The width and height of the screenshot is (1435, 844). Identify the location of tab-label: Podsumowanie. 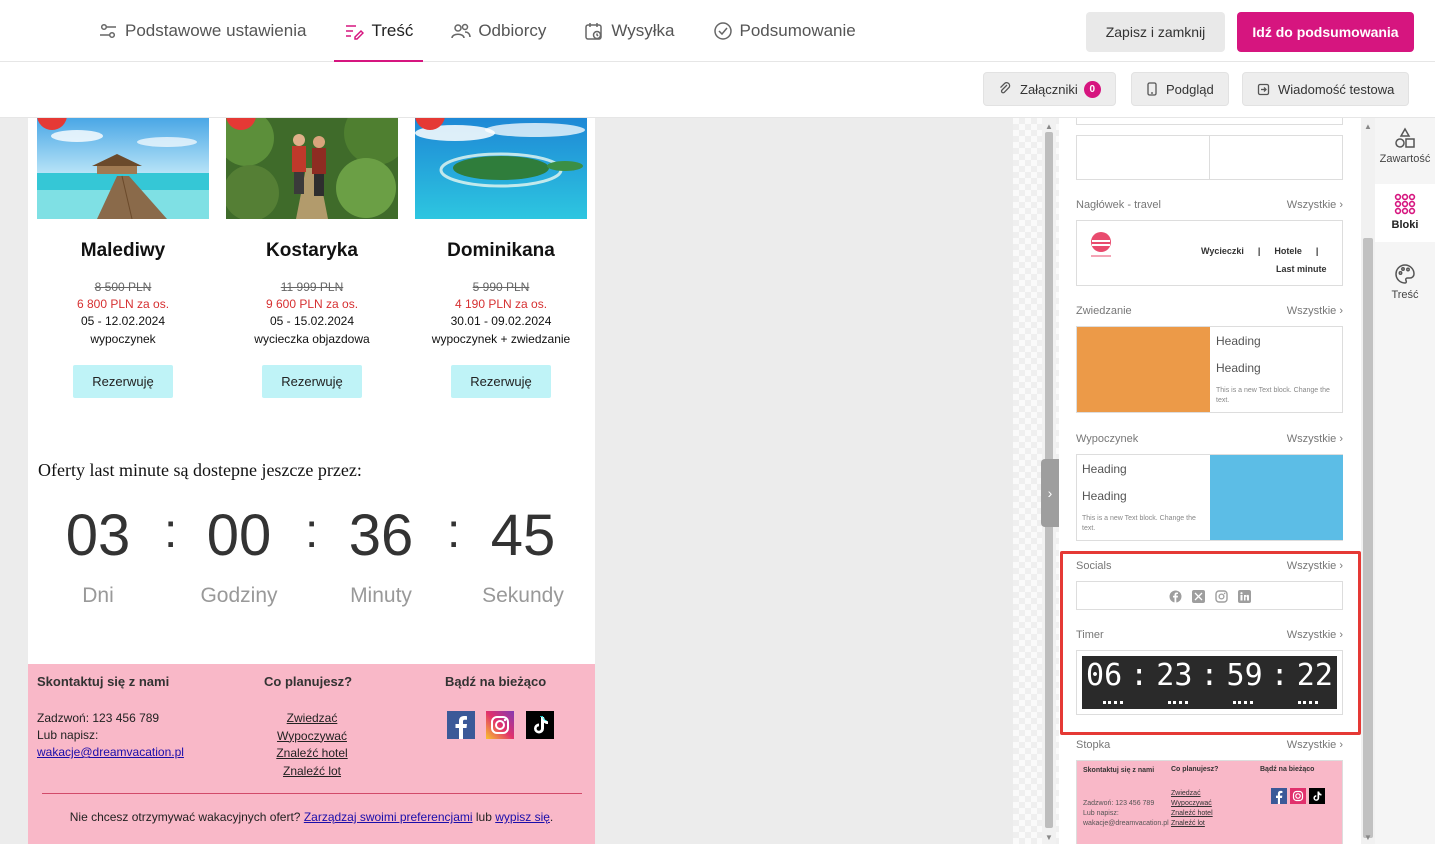
(797, 30).